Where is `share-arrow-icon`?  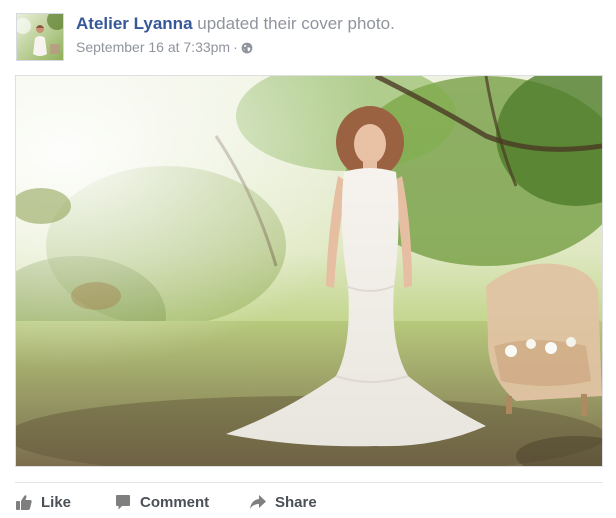
share-arrow-icon is located at coordinates (258, 502).